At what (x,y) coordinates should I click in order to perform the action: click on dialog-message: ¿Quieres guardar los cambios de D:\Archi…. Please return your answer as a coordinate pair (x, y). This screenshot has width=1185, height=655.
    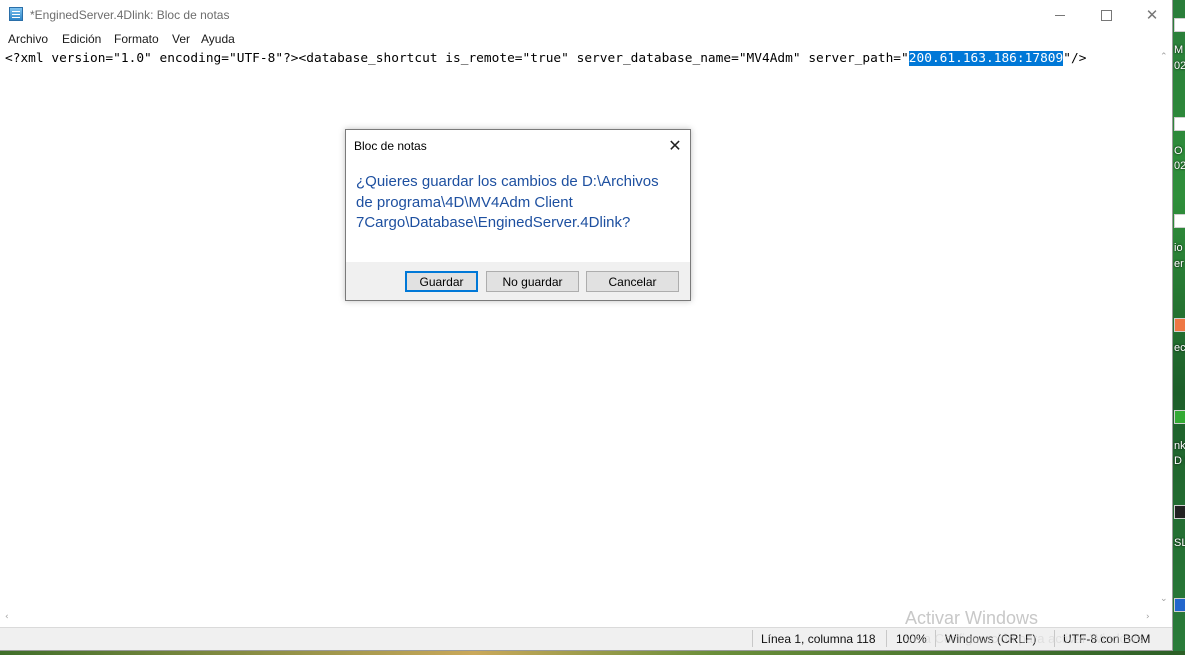
    Looking at the image, I should click on (516, 203).